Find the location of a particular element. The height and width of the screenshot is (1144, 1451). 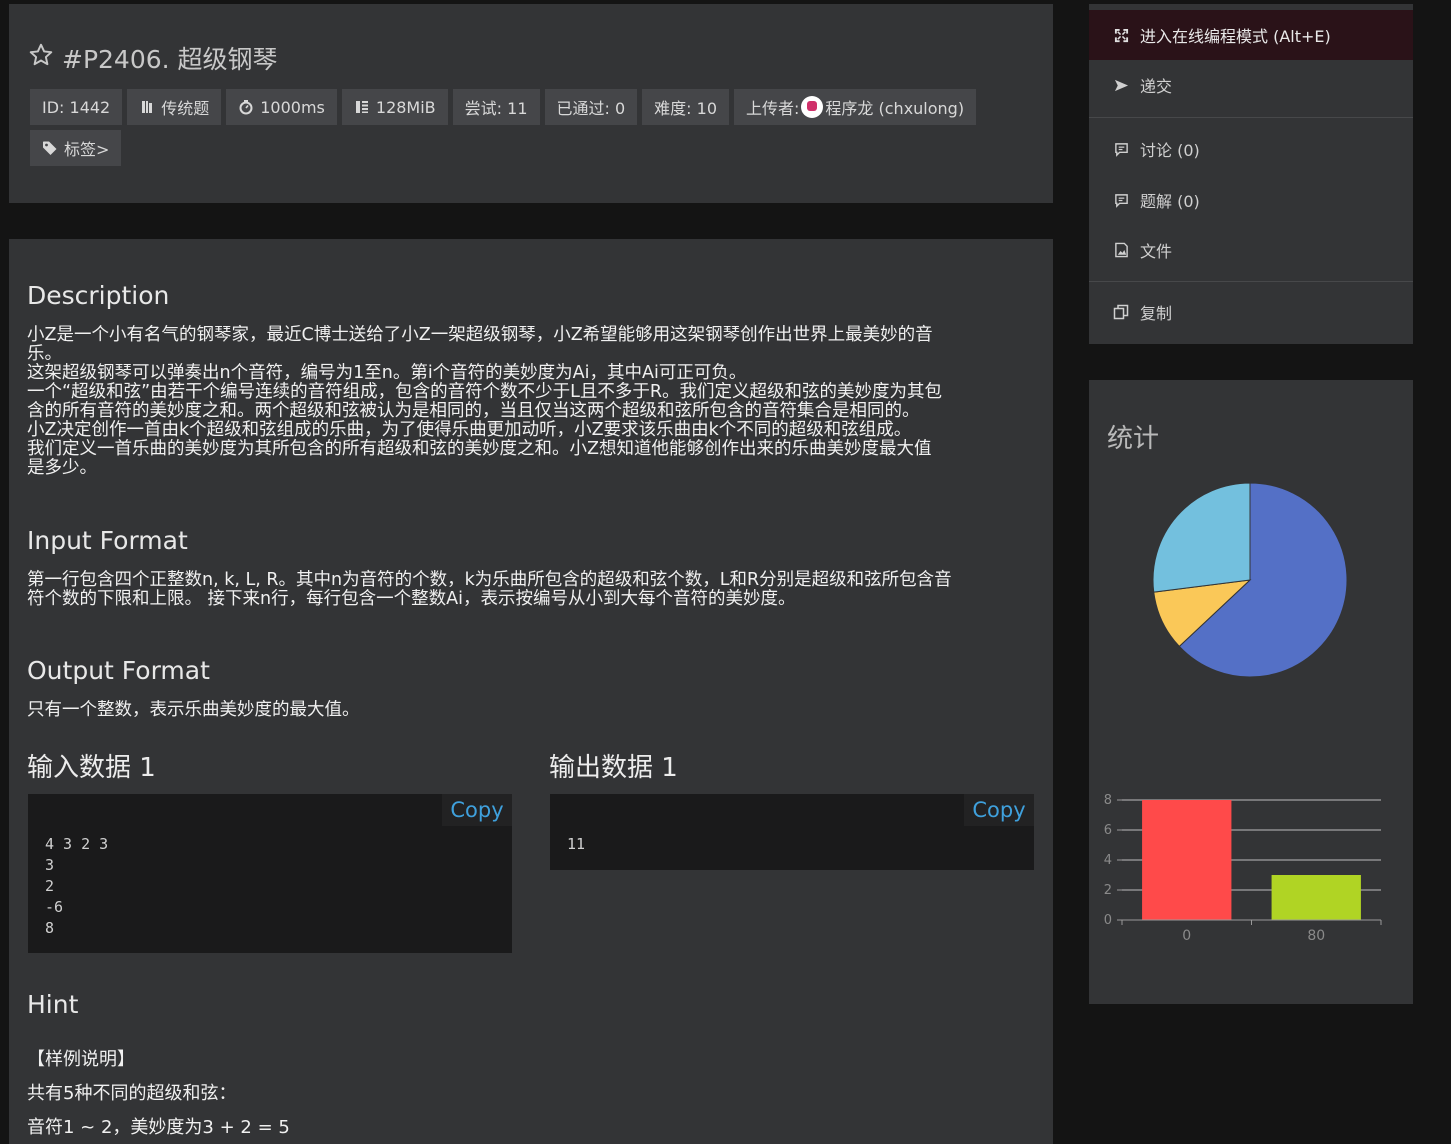

tag-icon is located at coordinates (50, 148).